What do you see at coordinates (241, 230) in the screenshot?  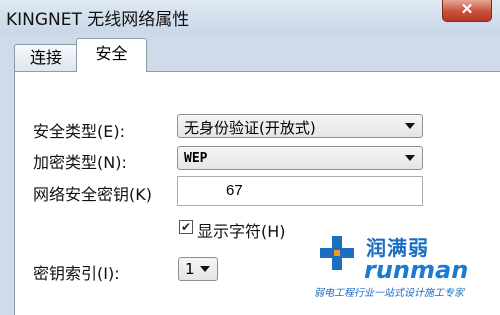 I see `show-characters-label: 显示字符(H)` at bounding box center [241, 230].